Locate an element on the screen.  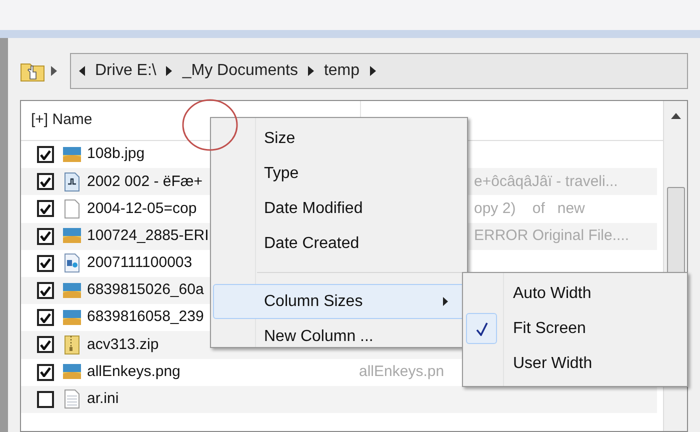
file-name: 6839815026_60a is located at coordinates (145, 289).